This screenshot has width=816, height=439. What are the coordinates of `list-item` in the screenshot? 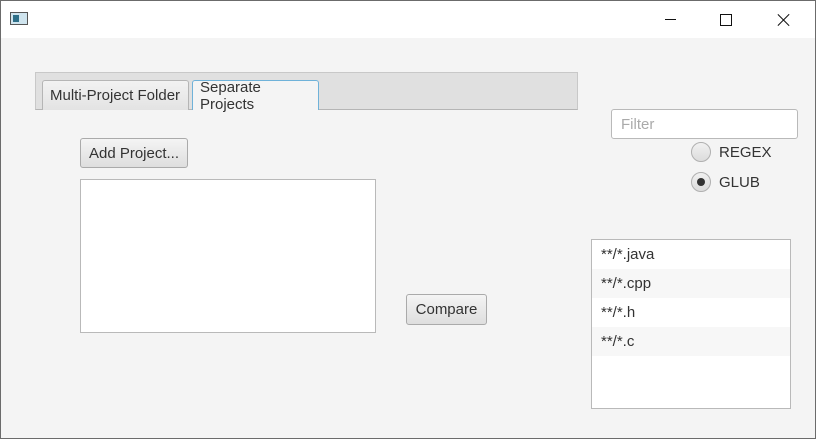 It's located at (691, 370).